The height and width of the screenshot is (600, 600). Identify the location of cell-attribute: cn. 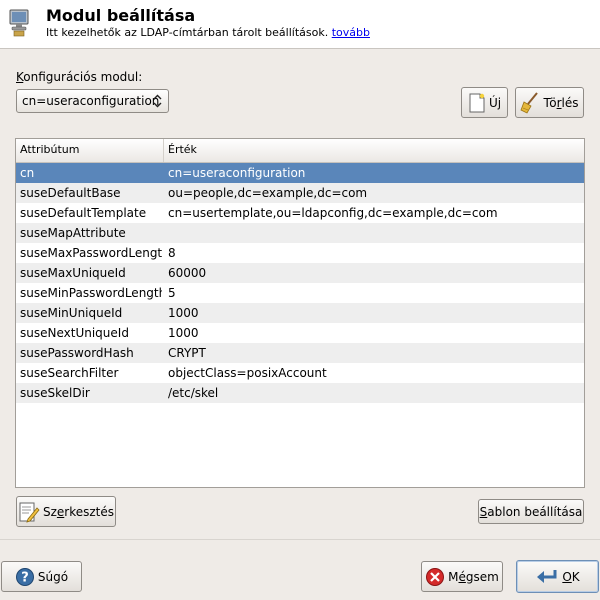
(27, 173).